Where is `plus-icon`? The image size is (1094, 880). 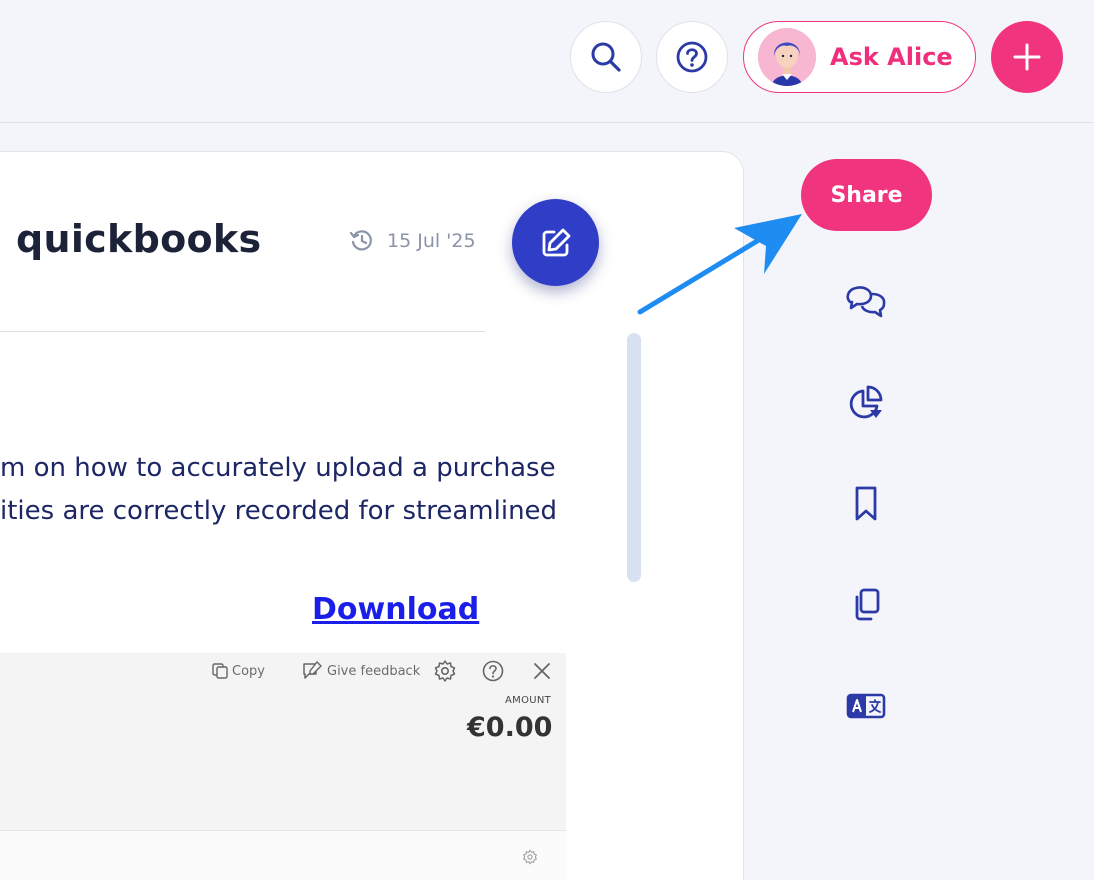
plus-icon is located at coordinates (1027, 57).